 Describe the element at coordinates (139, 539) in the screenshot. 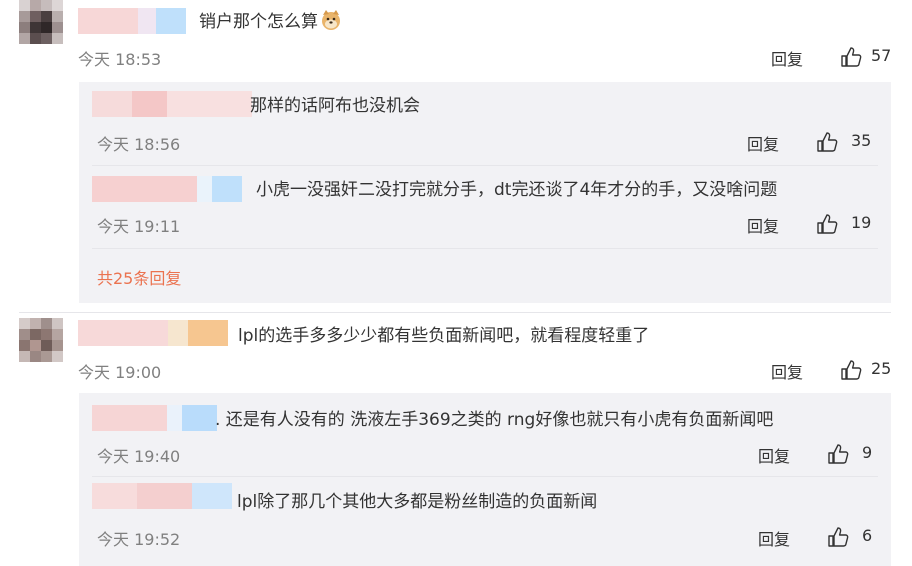

I see `reply-time: 今天 19:52` at that location.